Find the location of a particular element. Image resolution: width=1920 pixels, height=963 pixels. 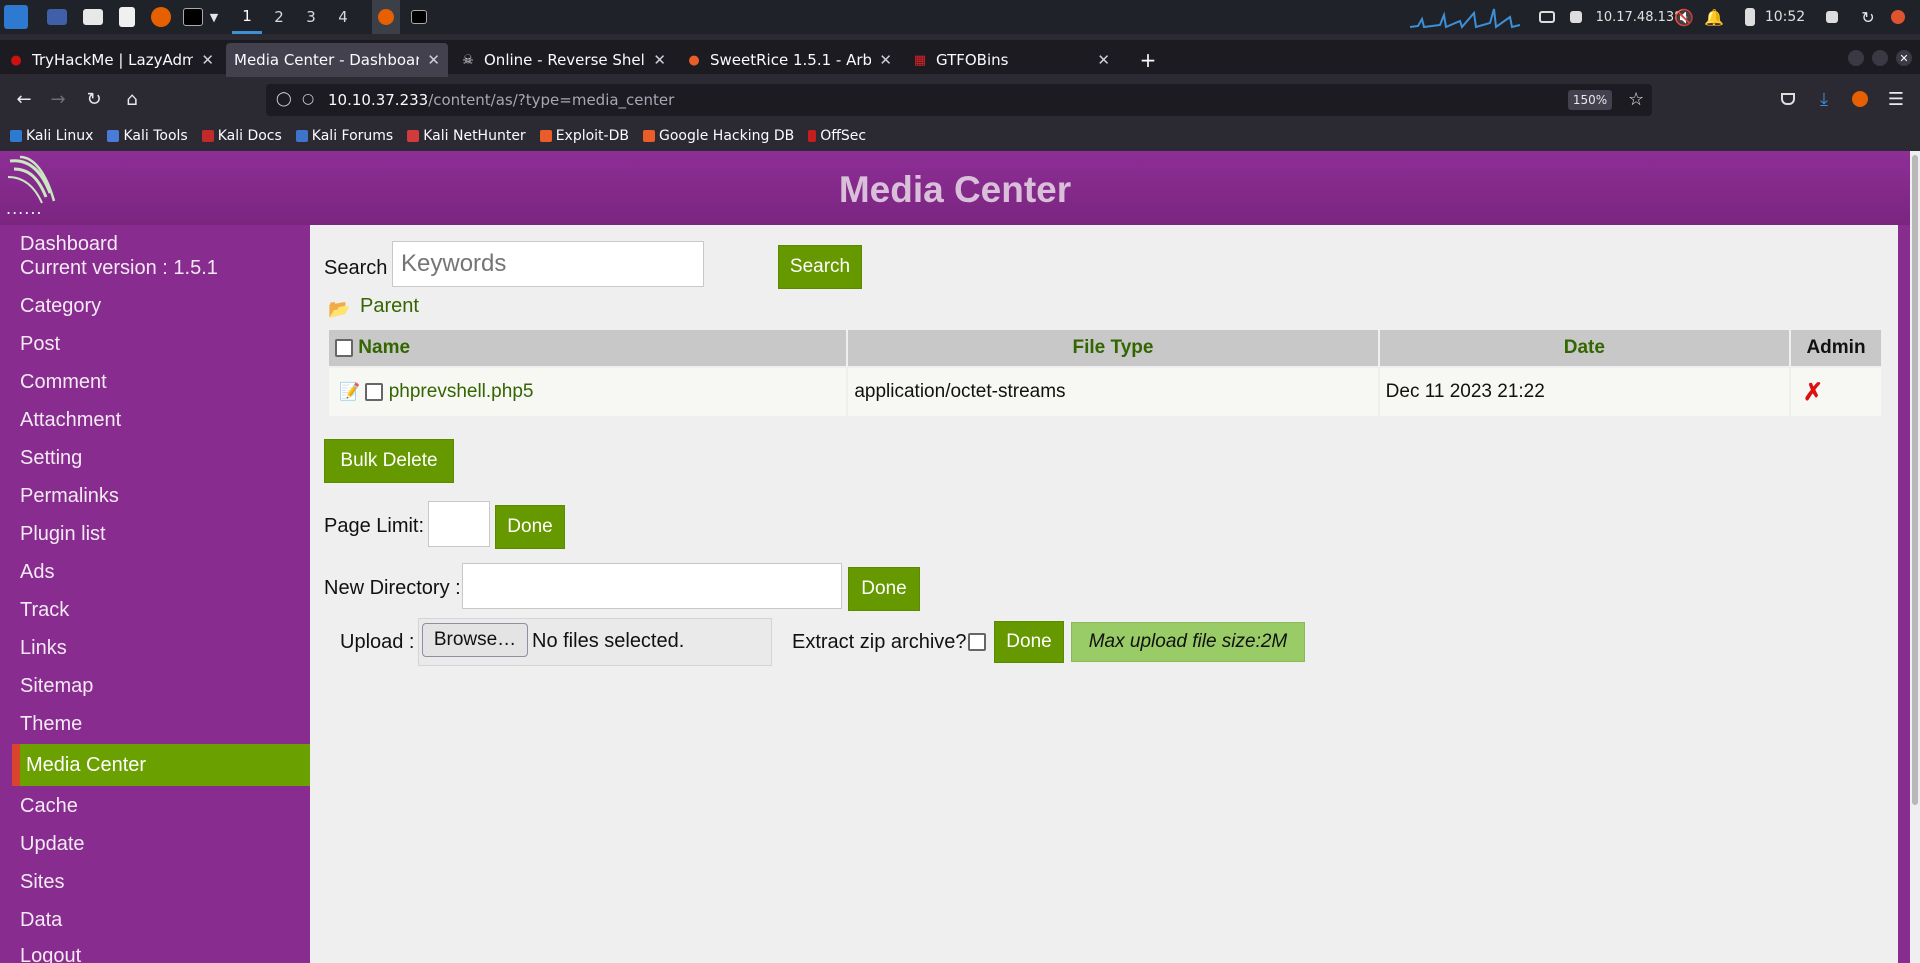

text-editor-icon is located at coordinates (127, 17).